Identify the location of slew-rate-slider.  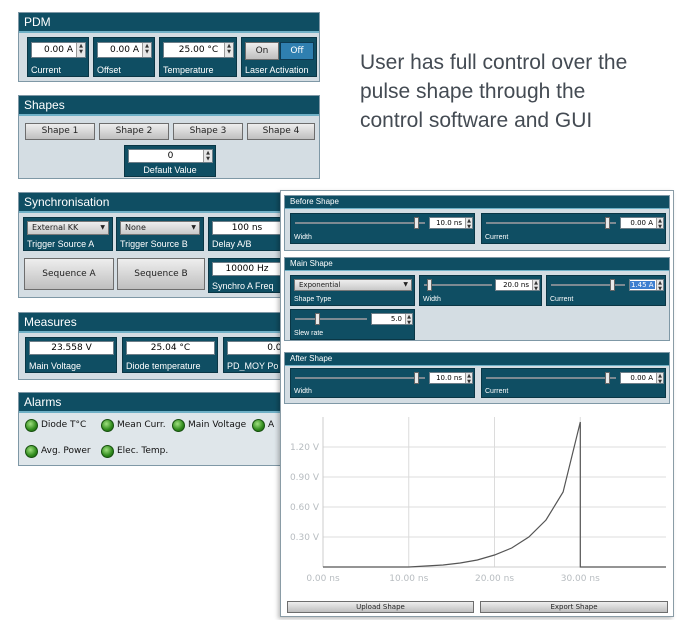
(331, 319).